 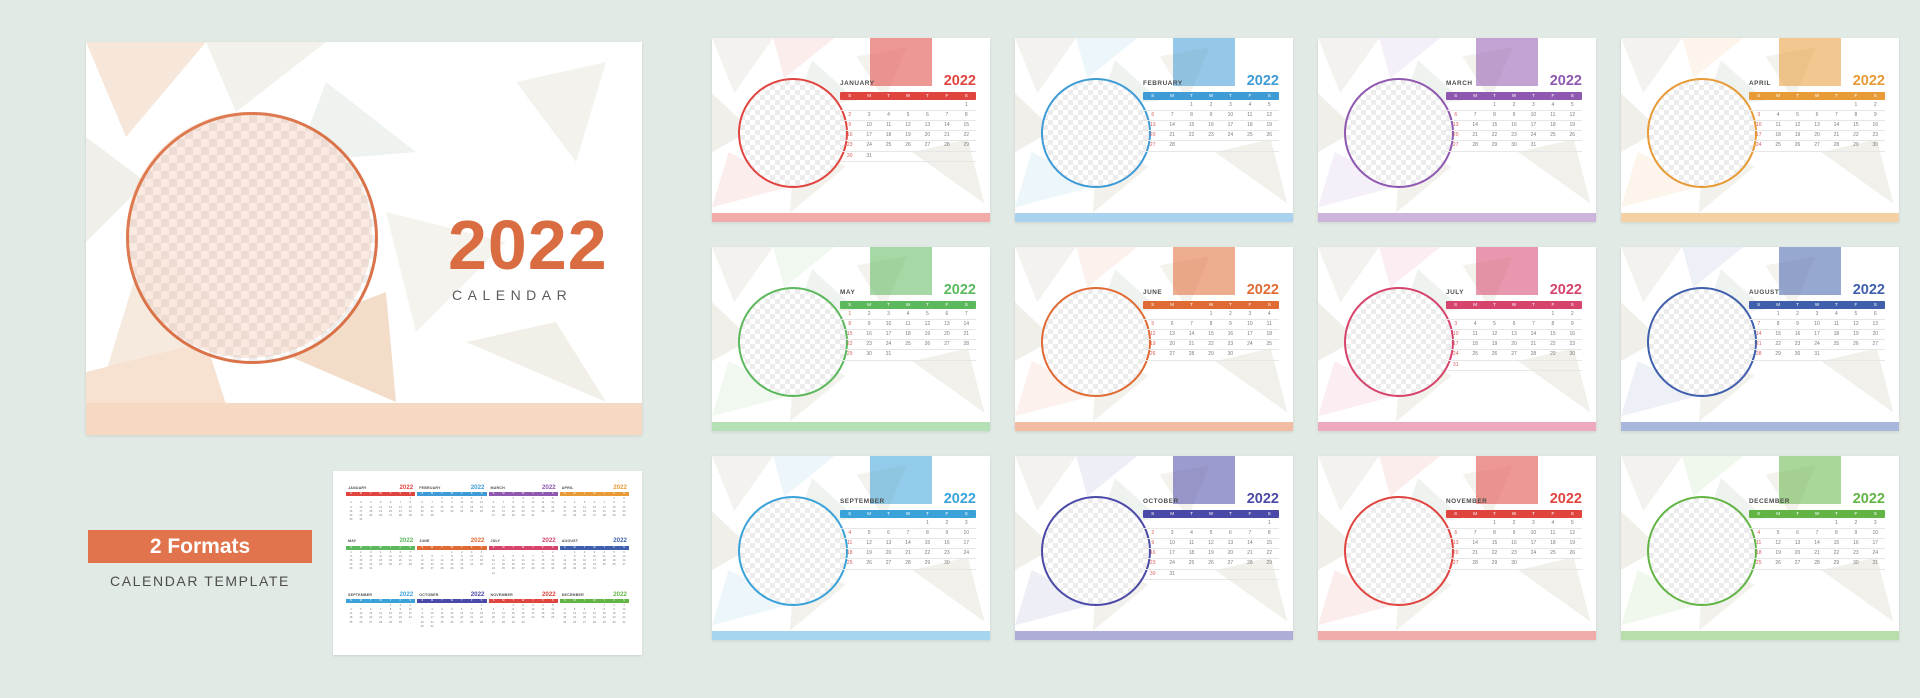 I want to click on month-name: DECEMBER, so click(x=1769, y=501).